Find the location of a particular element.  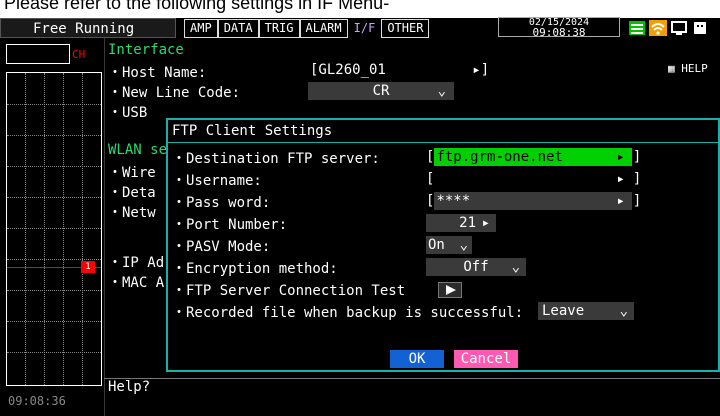

help-button: ▦ HELP is located at coordinates (688, 68).